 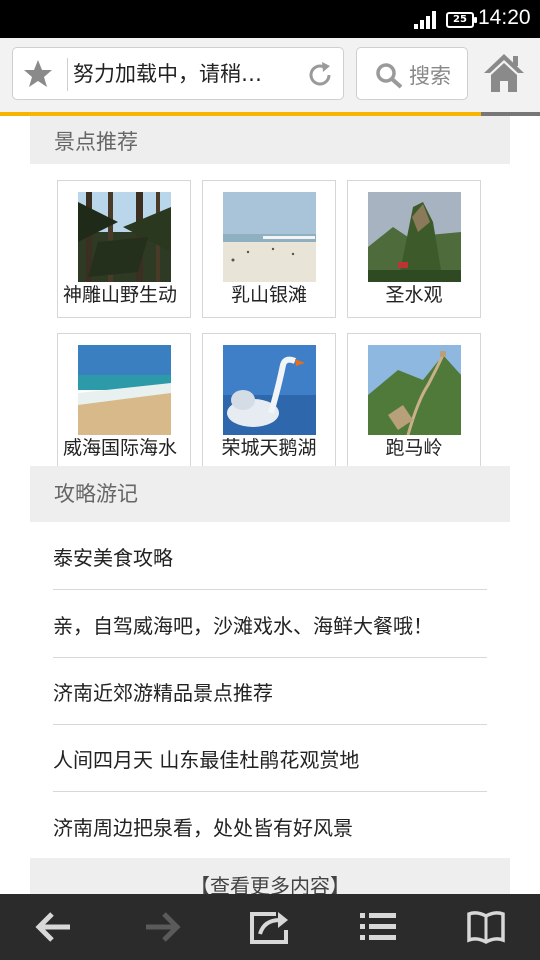 What do you see at coordinates (269, 390) in the screenshot?
I see `swan-photo` at bounding box center [269, 390].